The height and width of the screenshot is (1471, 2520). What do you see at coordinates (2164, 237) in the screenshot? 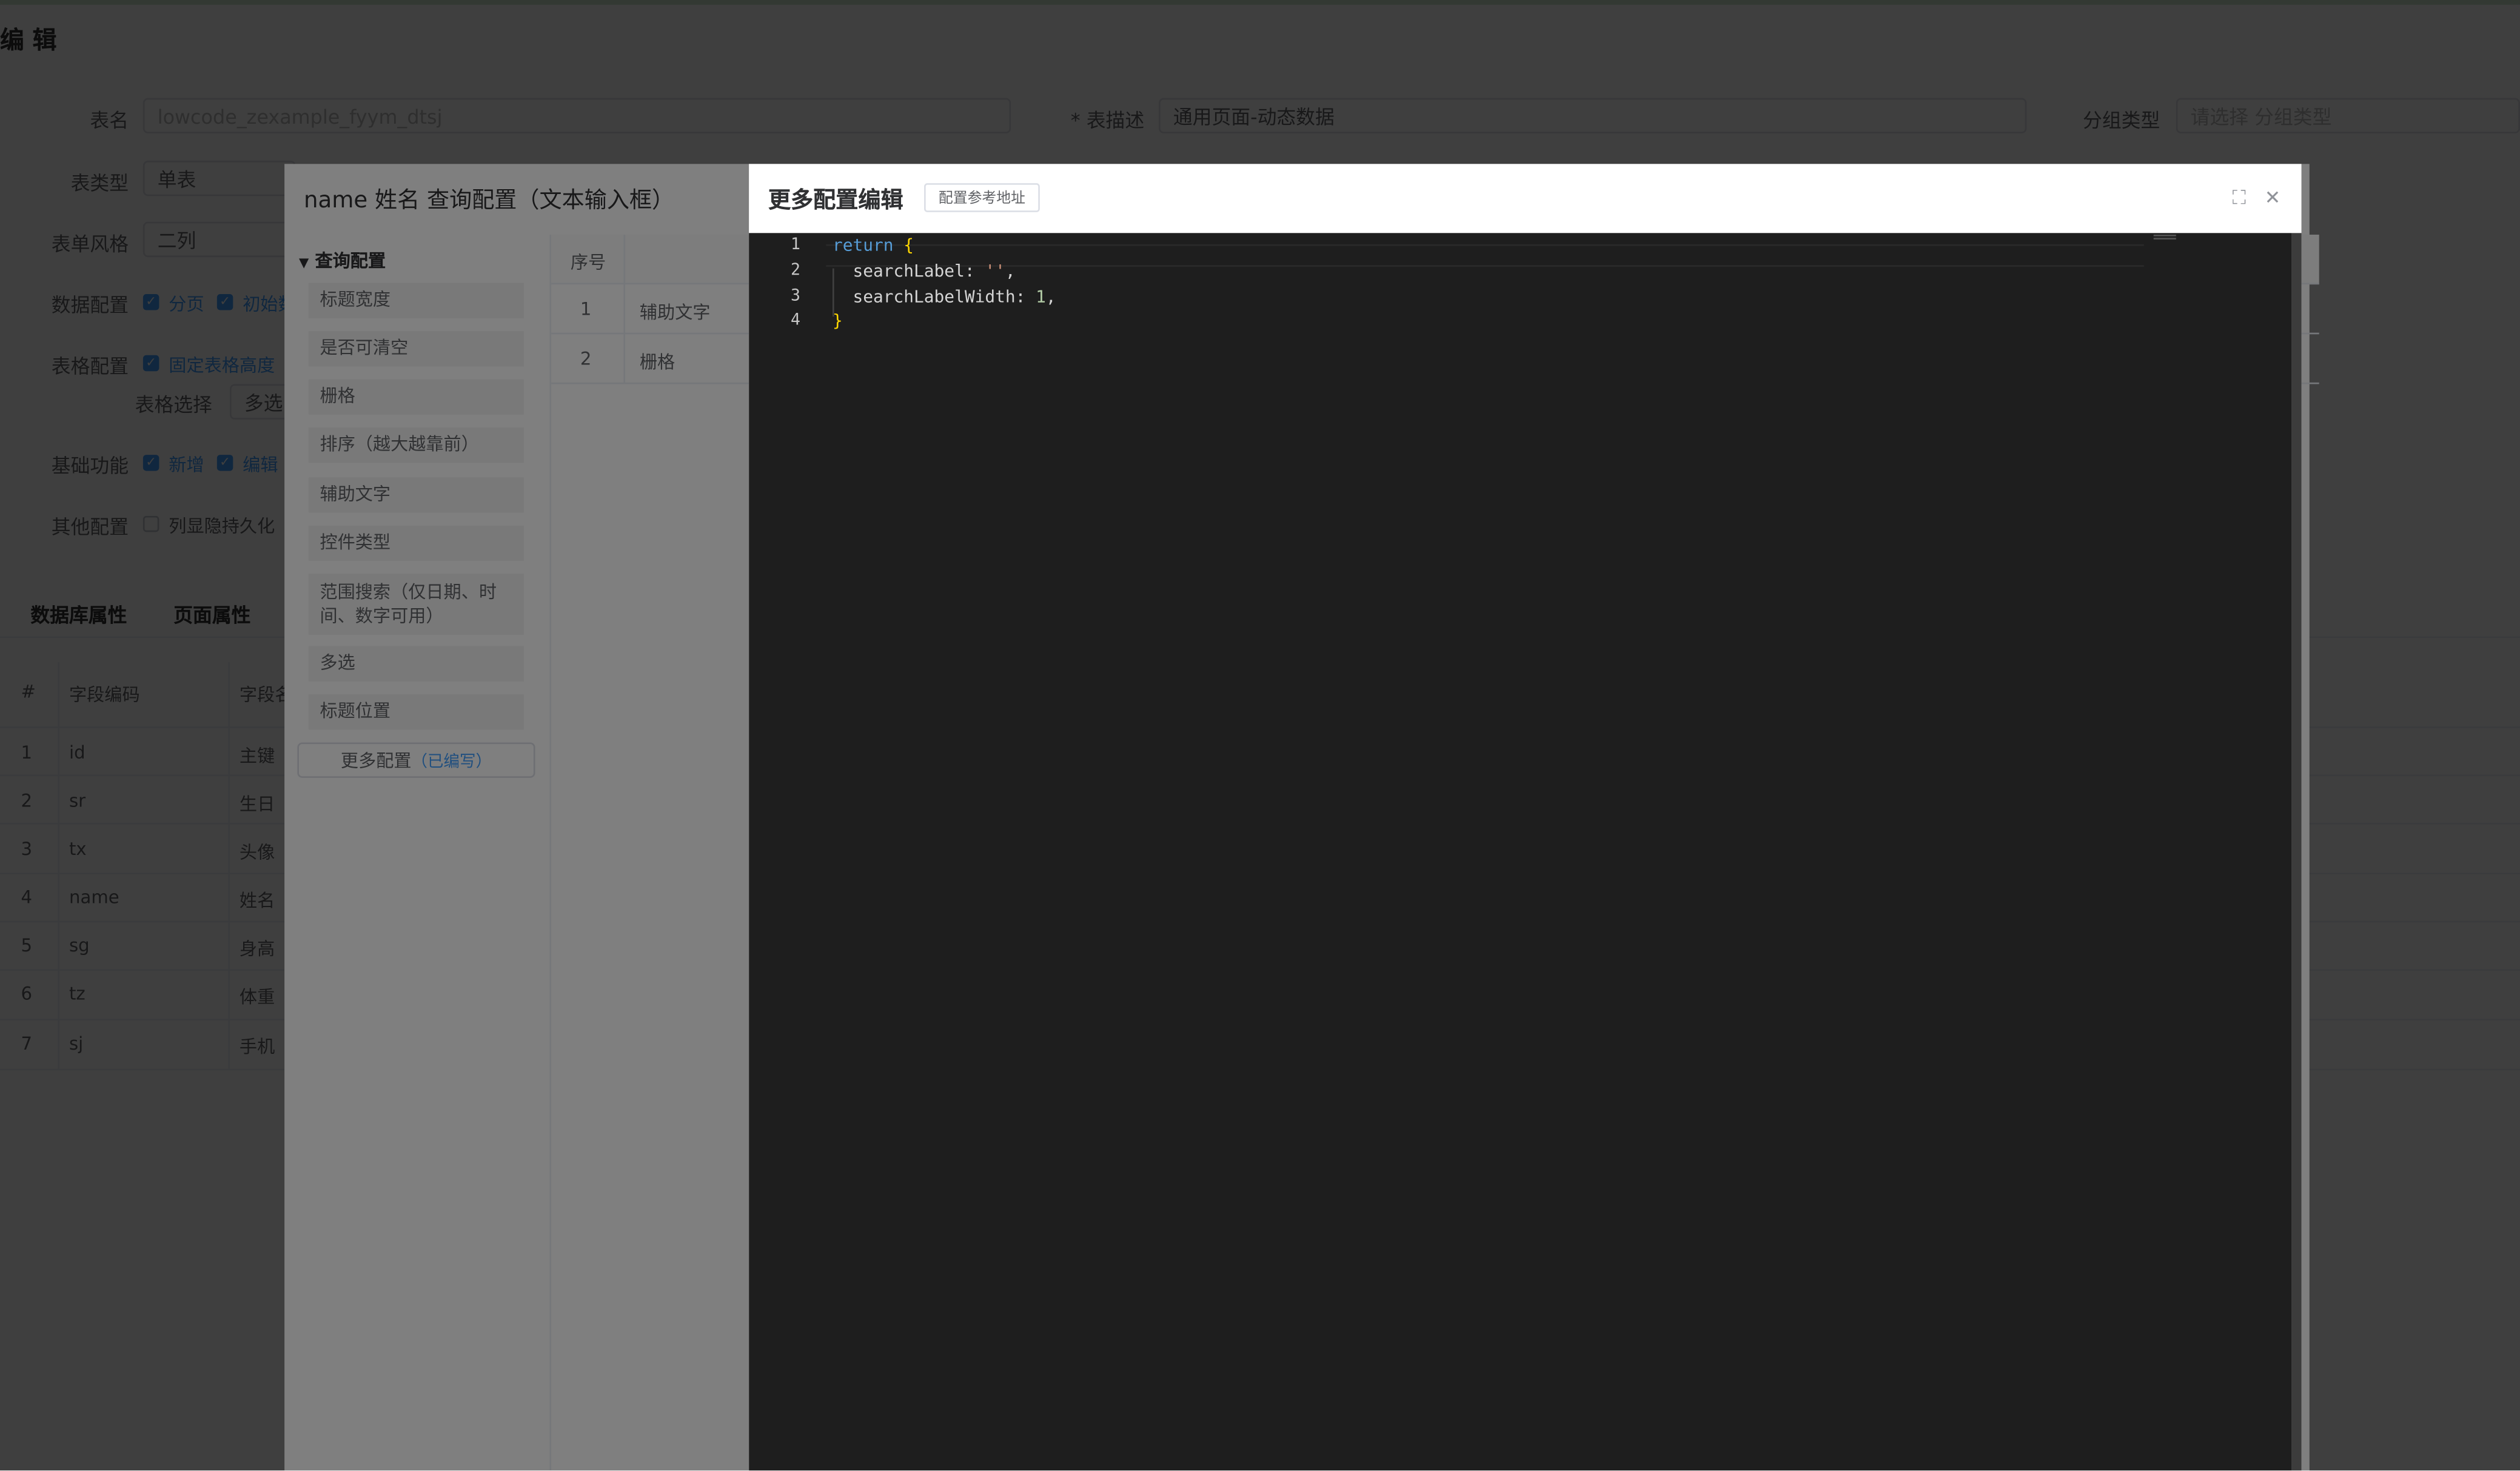
I see `editor-minimap` at bounding box center [2164, 237].